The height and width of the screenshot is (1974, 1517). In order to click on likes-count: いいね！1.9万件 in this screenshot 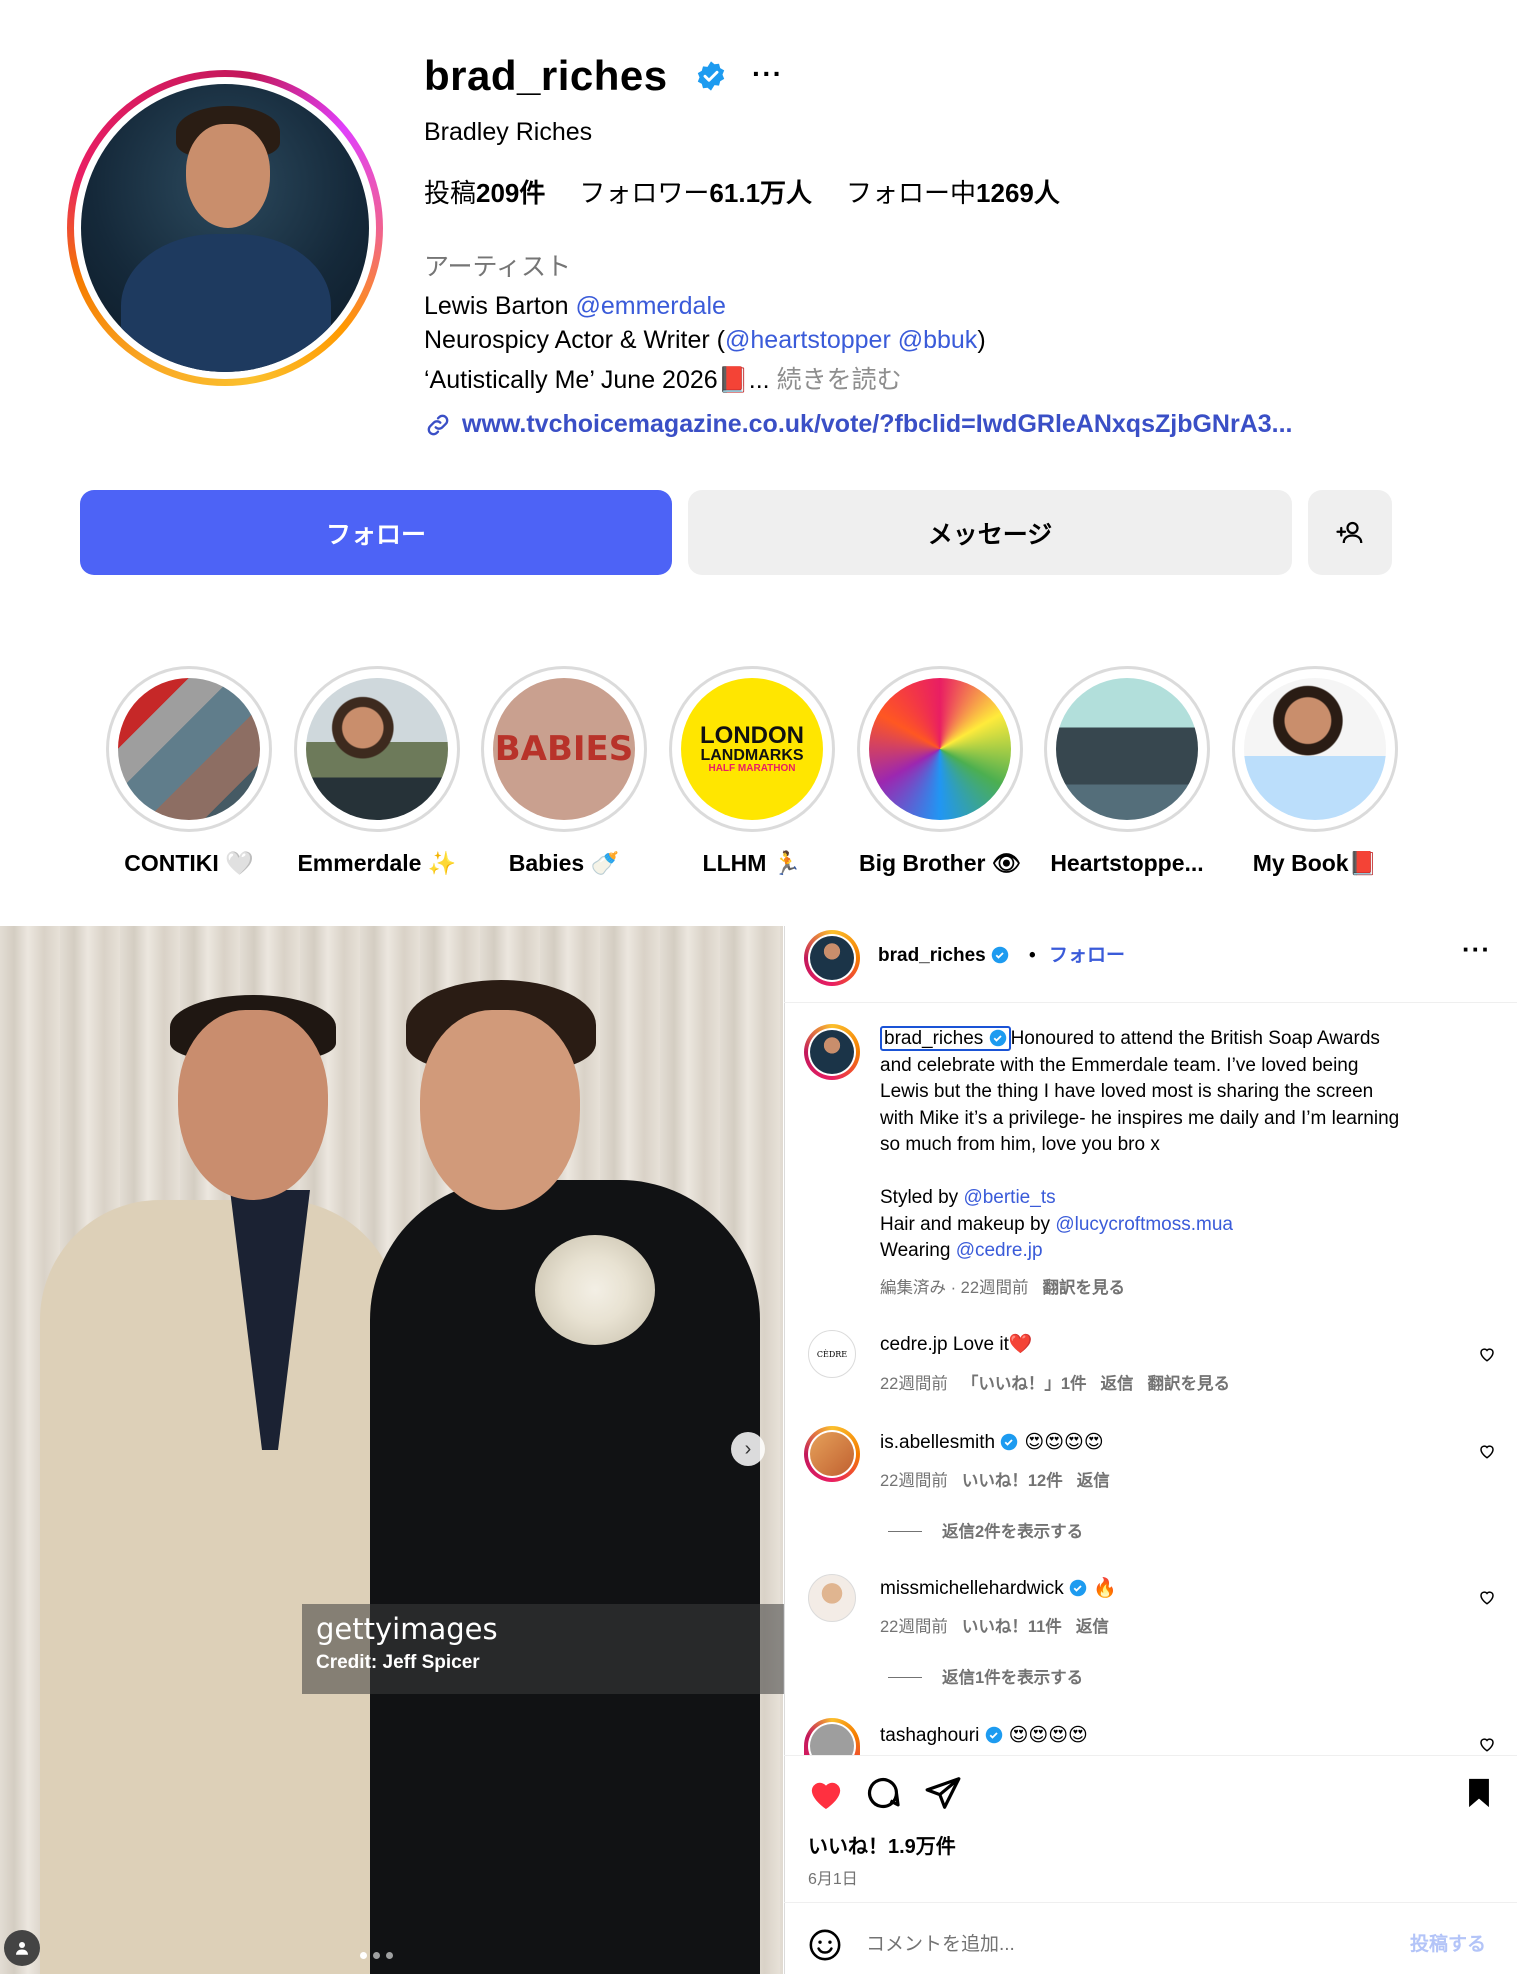, I will do `click(882, 1847)`.